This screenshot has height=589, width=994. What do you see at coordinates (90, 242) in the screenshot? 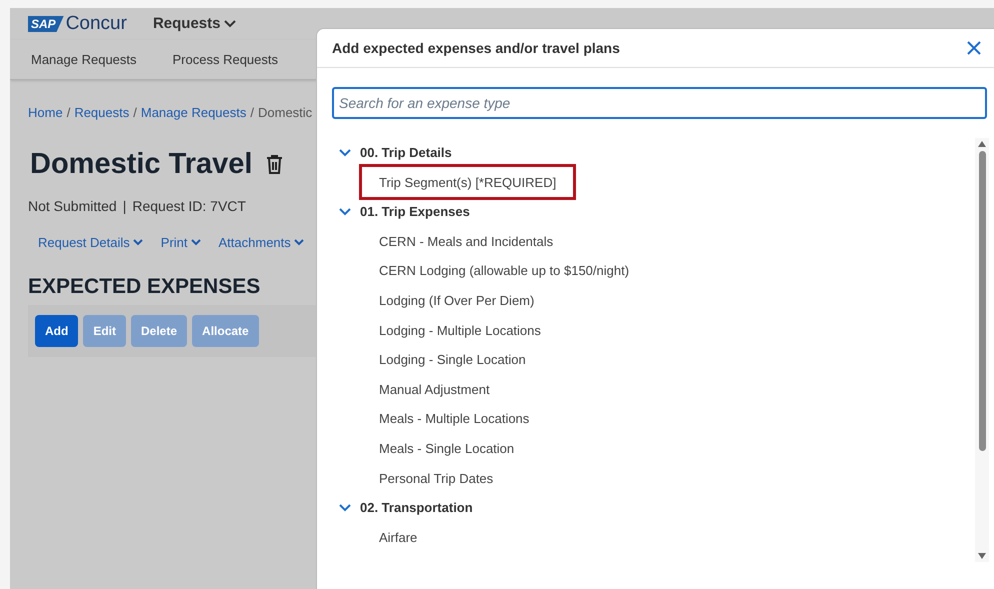
I see `dropdown-menu: Request Details` at bounding box center [90, 242].